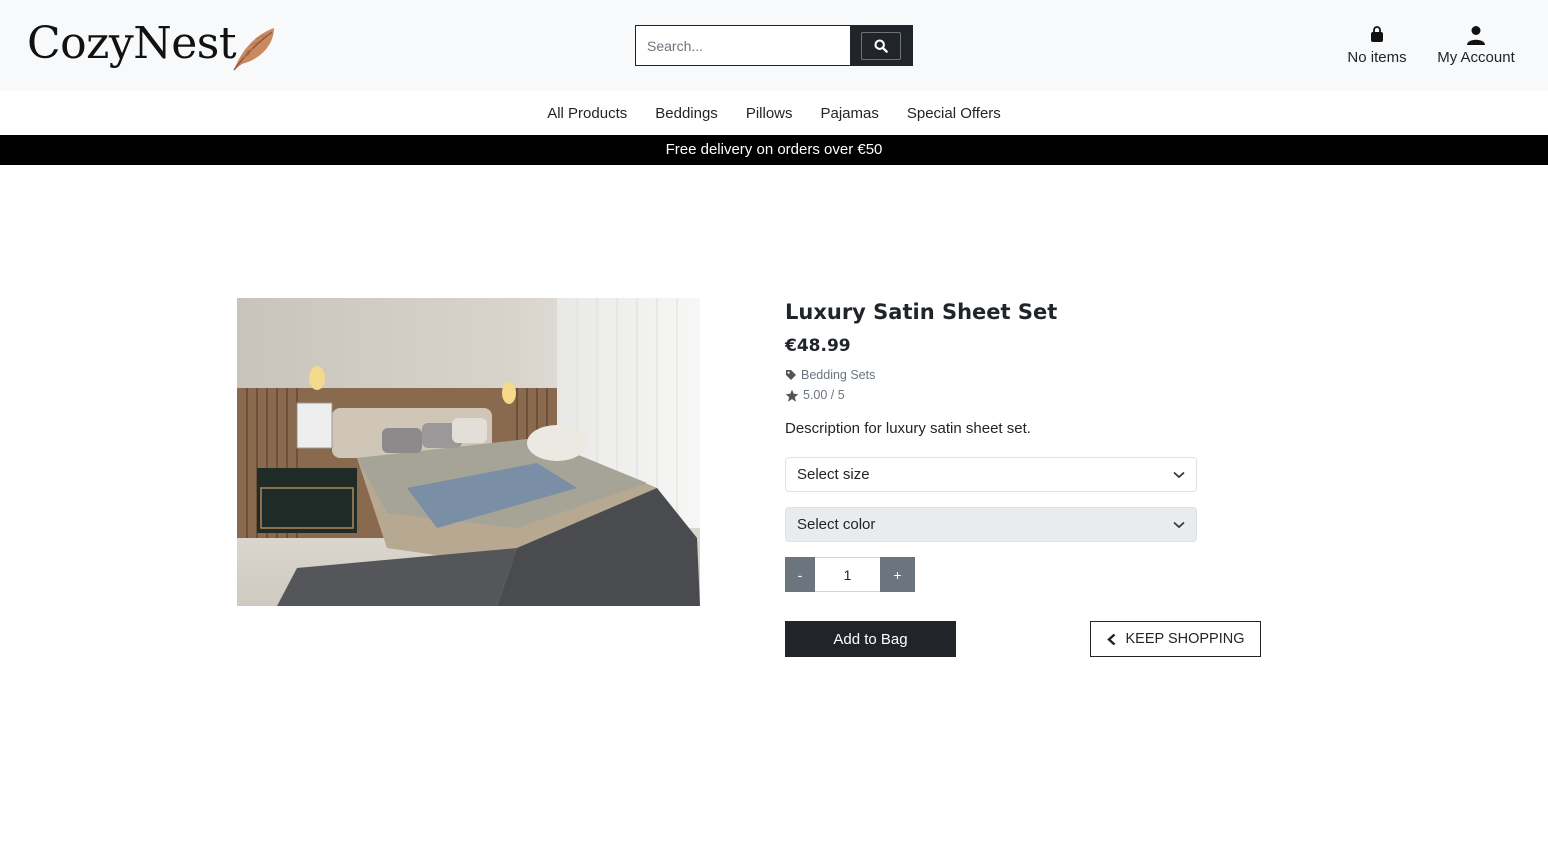  Describe the element at coordinates (253, 49) in the screenshot. I see `feather-icon` at that location.